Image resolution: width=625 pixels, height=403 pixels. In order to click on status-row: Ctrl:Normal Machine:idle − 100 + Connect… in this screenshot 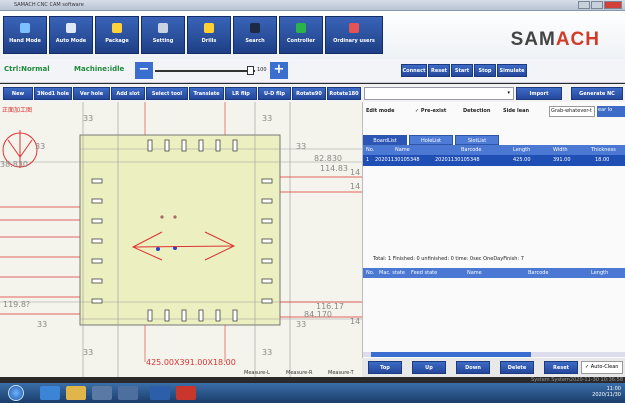, I will do `click(312, 71)`.